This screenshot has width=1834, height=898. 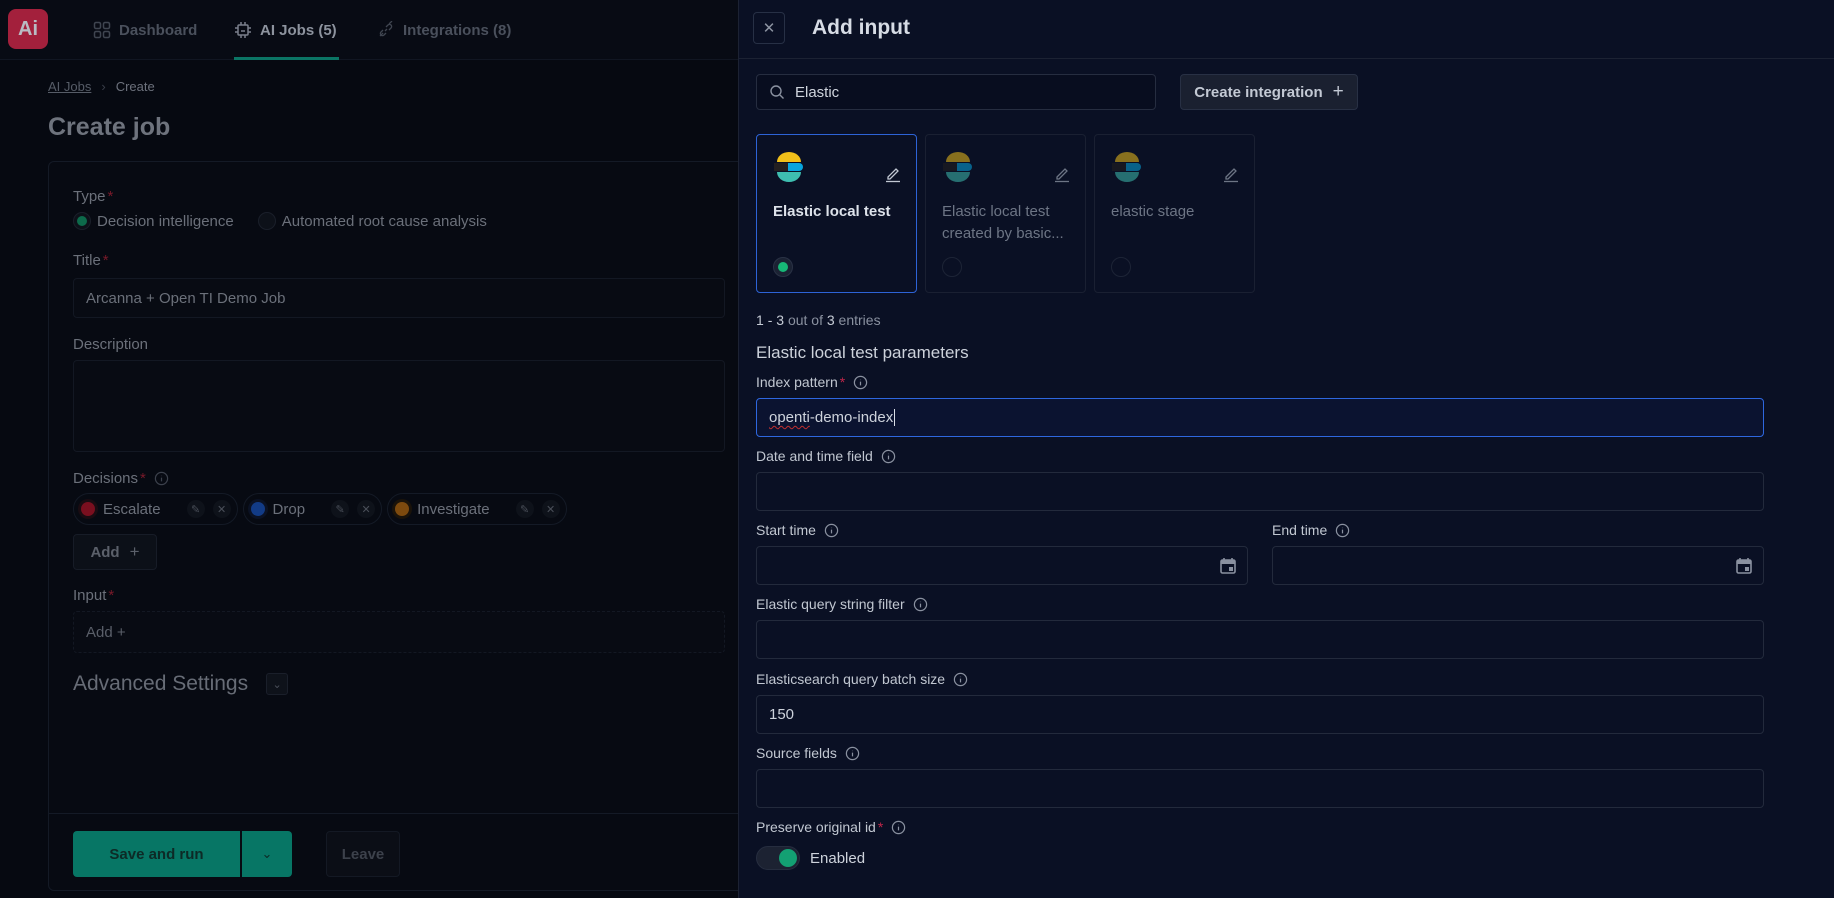 I want to click on entries-count: 1 - 3 out of 3 entries, so click(x=818, y=320).